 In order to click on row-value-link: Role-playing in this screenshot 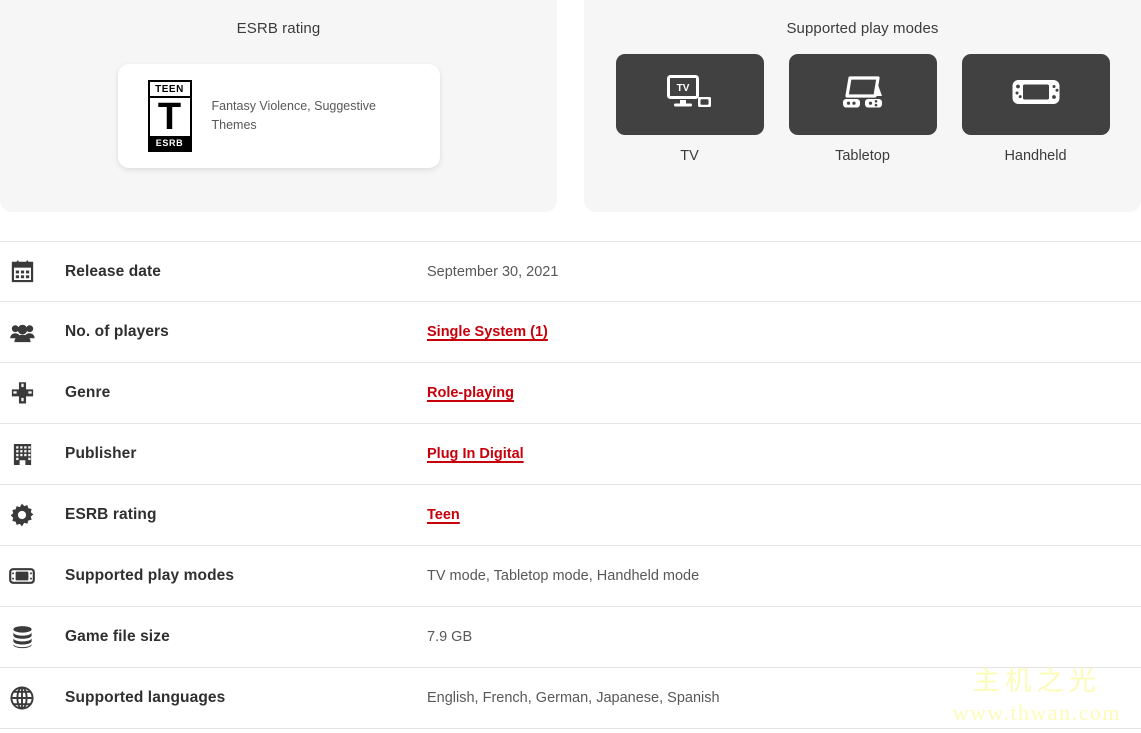, I will do `click(470, 393)`.